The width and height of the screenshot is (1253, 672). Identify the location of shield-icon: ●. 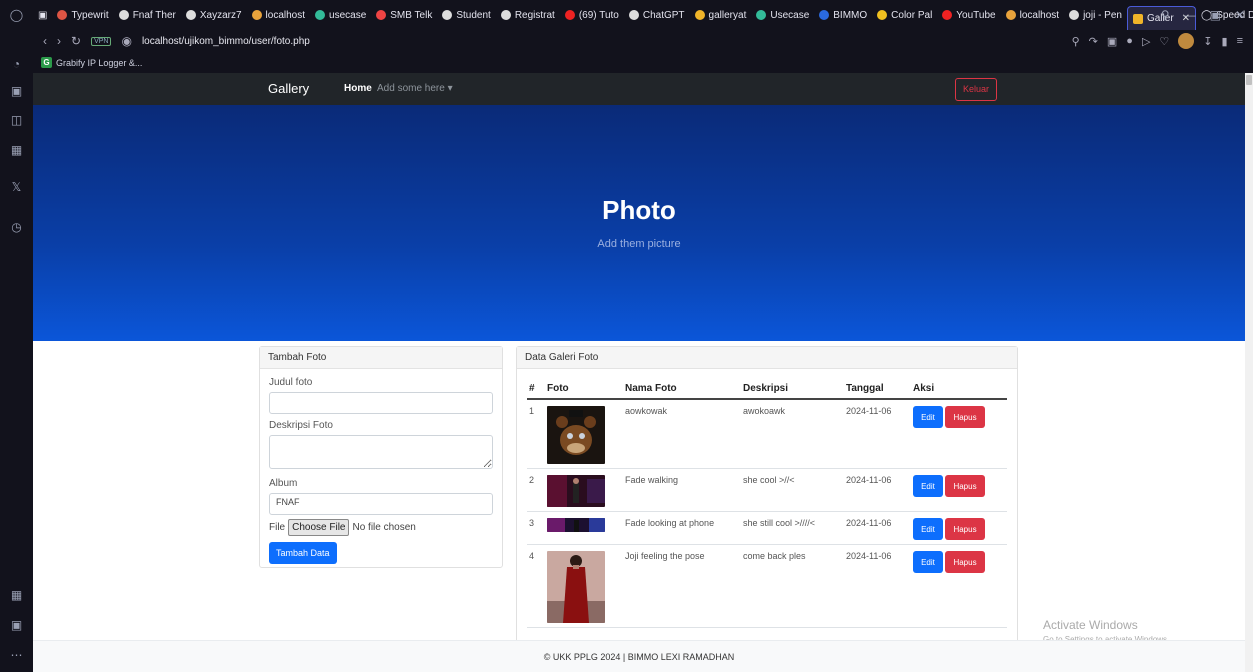
(1129, 41).